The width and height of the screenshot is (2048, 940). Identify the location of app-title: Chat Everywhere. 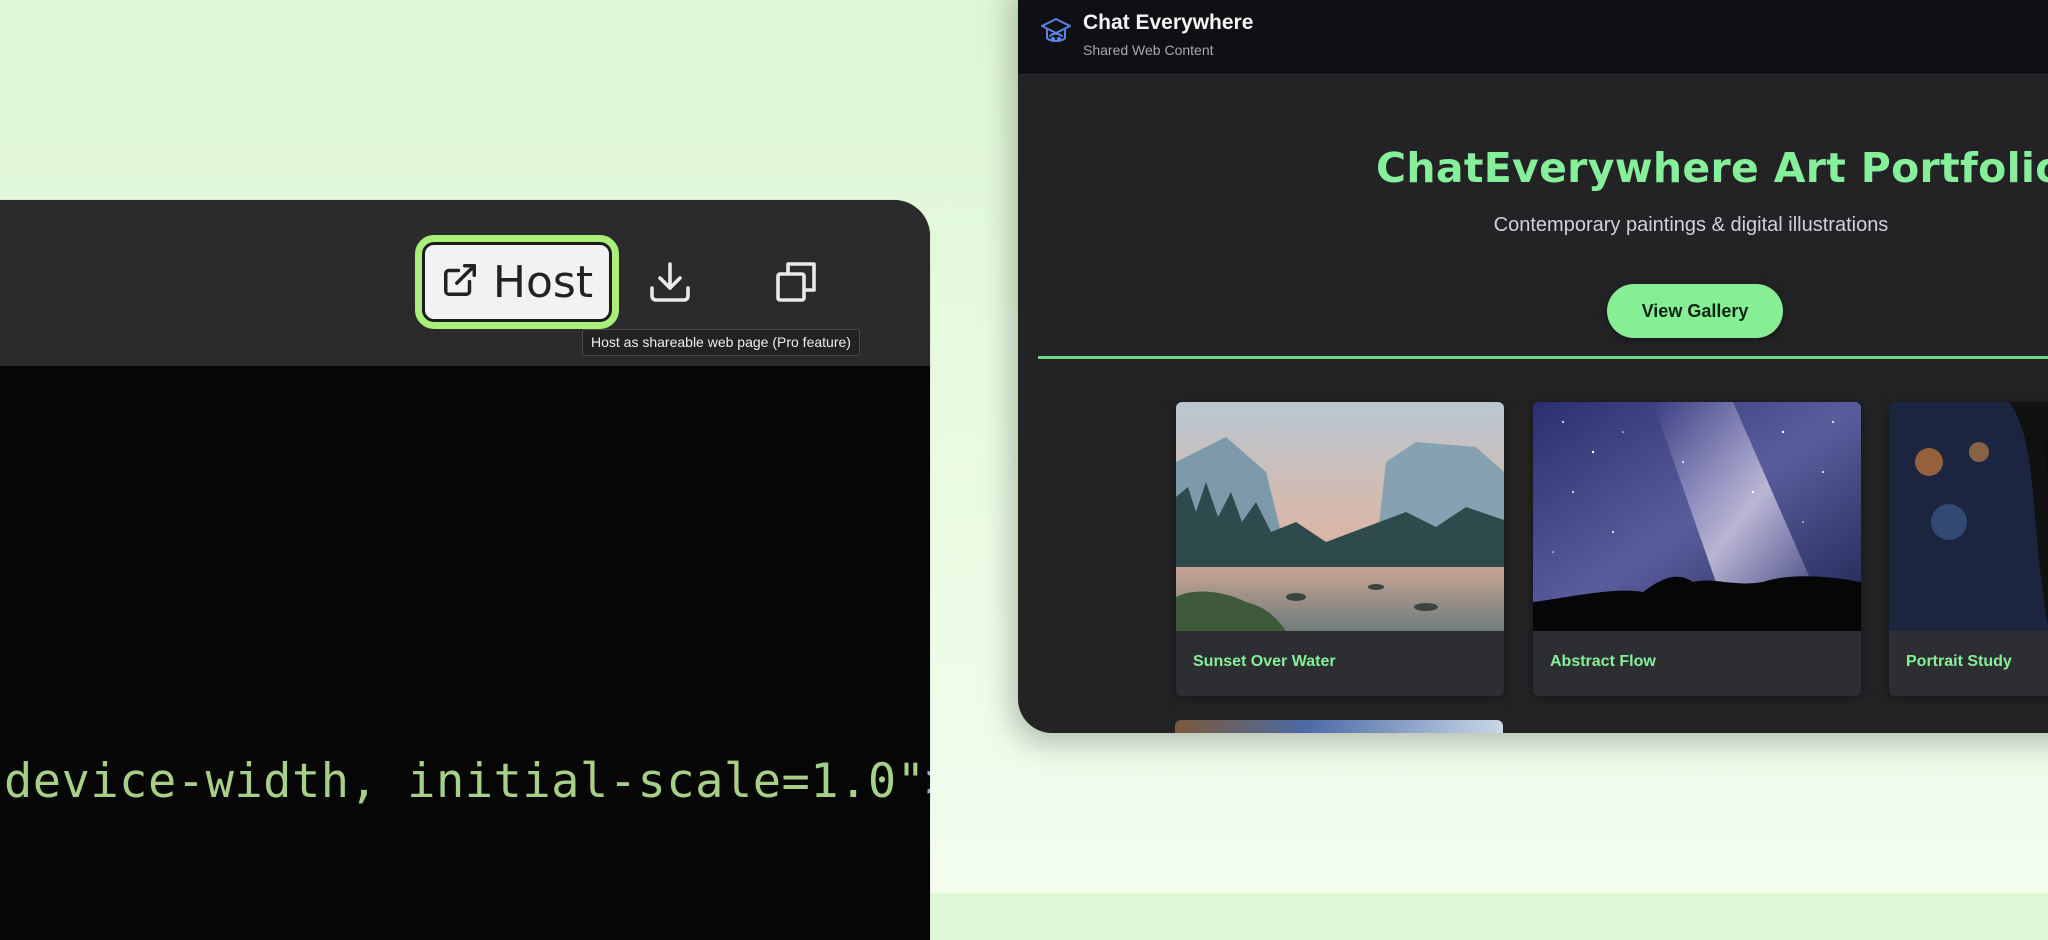
(1168, 22).